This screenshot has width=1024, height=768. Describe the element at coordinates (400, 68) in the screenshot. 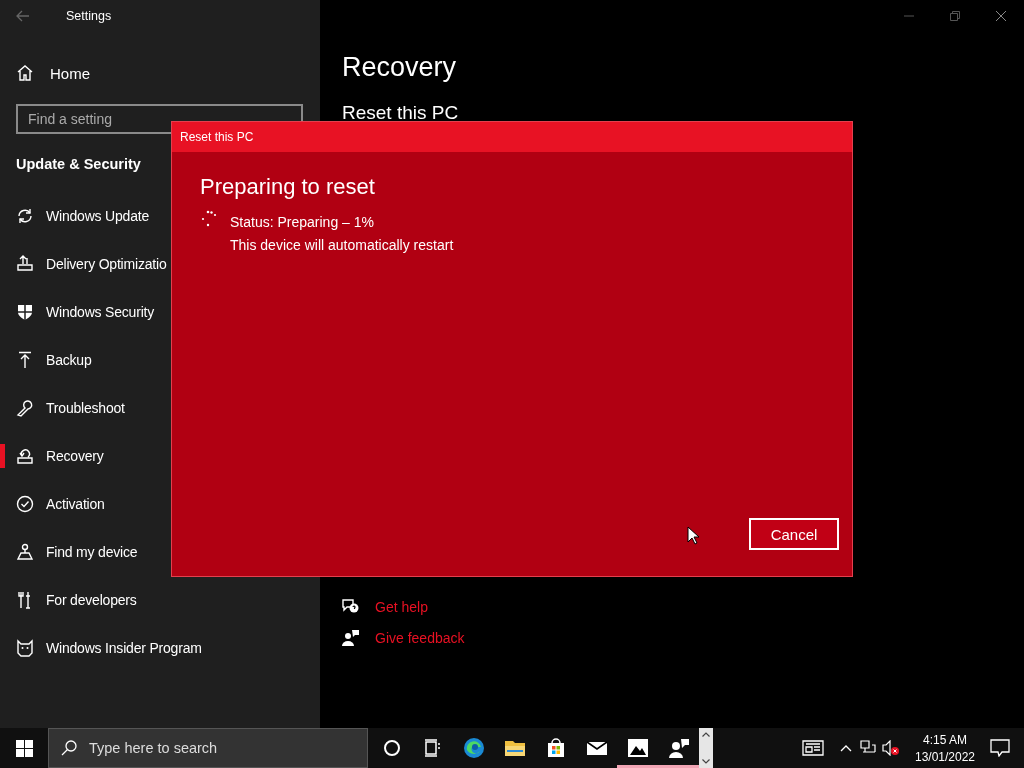

I see `page-title: Recovery` at that location.